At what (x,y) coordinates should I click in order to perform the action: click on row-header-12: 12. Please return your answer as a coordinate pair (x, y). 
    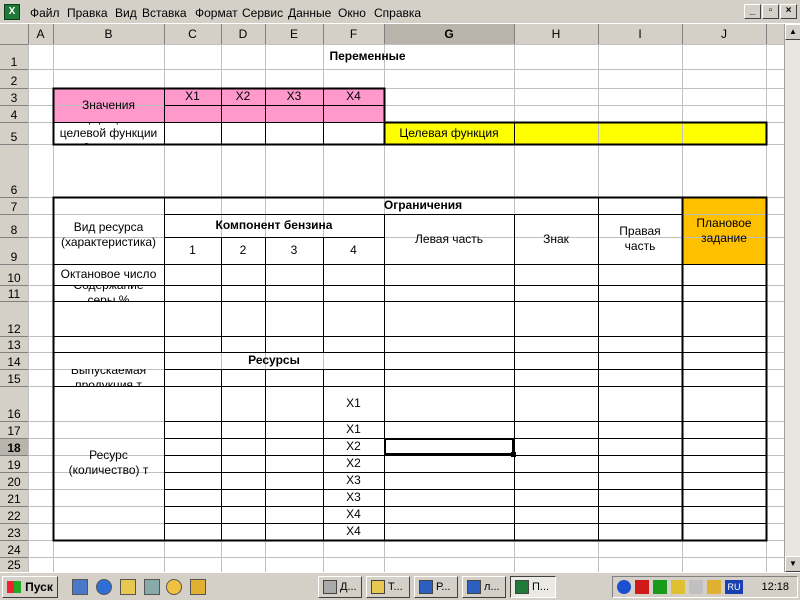
    Looking at the image, I should click on (14, 320).